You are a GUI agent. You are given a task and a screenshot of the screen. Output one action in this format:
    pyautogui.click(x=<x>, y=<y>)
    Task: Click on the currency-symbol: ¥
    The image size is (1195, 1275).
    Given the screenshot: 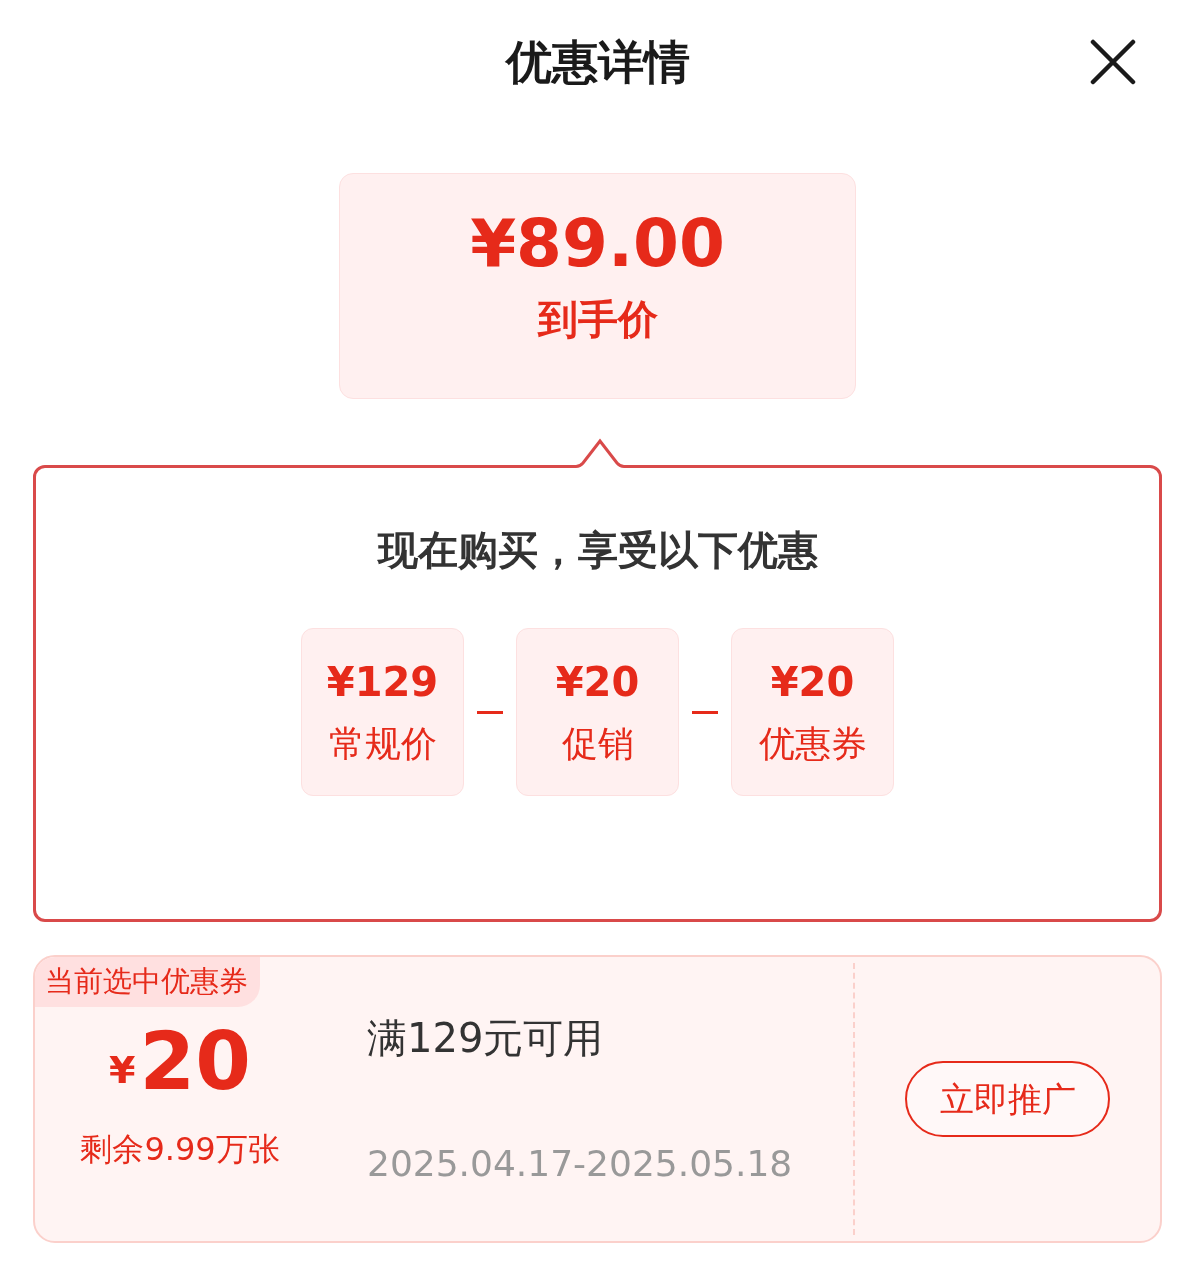 What is the action you would take?
    pyautogui.click(x=122, y=1070)
    